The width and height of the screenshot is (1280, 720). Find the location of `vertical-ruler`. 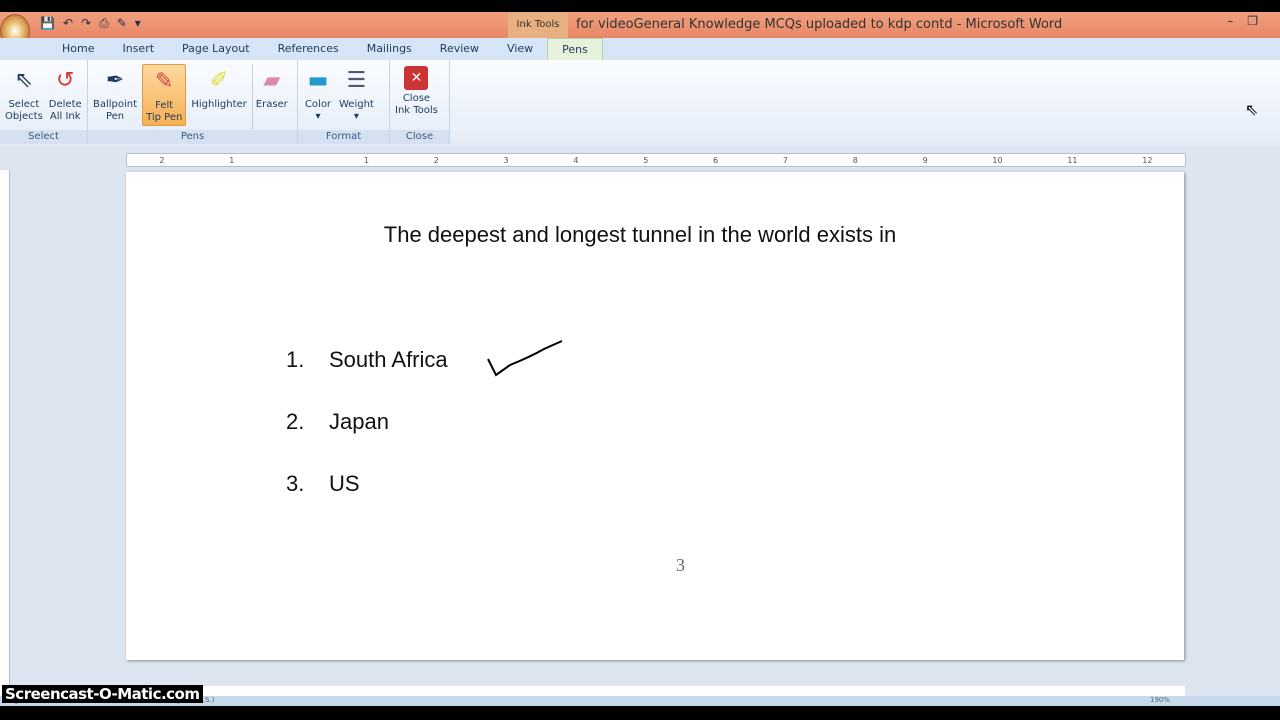

vertical-ruler is located at coordinates (5, 430).